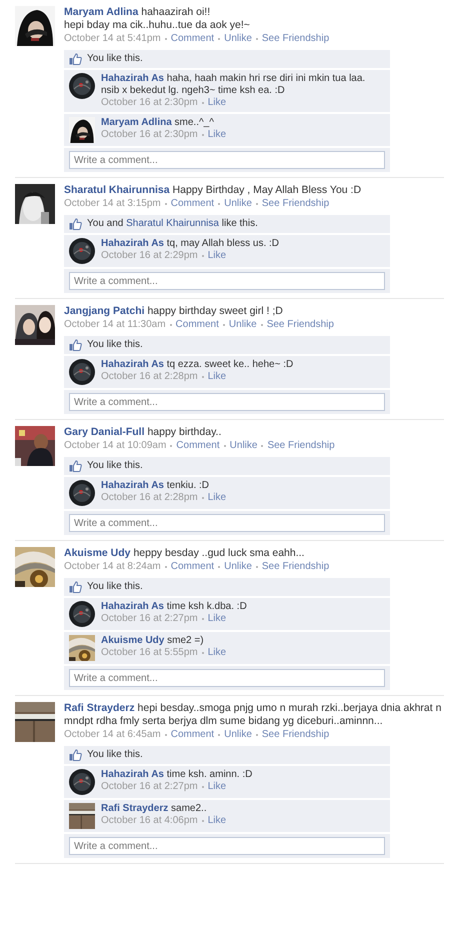 This screenshot has height=926, width=462. What do you see at coordinates (112, 734) in the screenshot?
I see `timestamp: October 14 at 6:45am` at bounding box center [112, 734].